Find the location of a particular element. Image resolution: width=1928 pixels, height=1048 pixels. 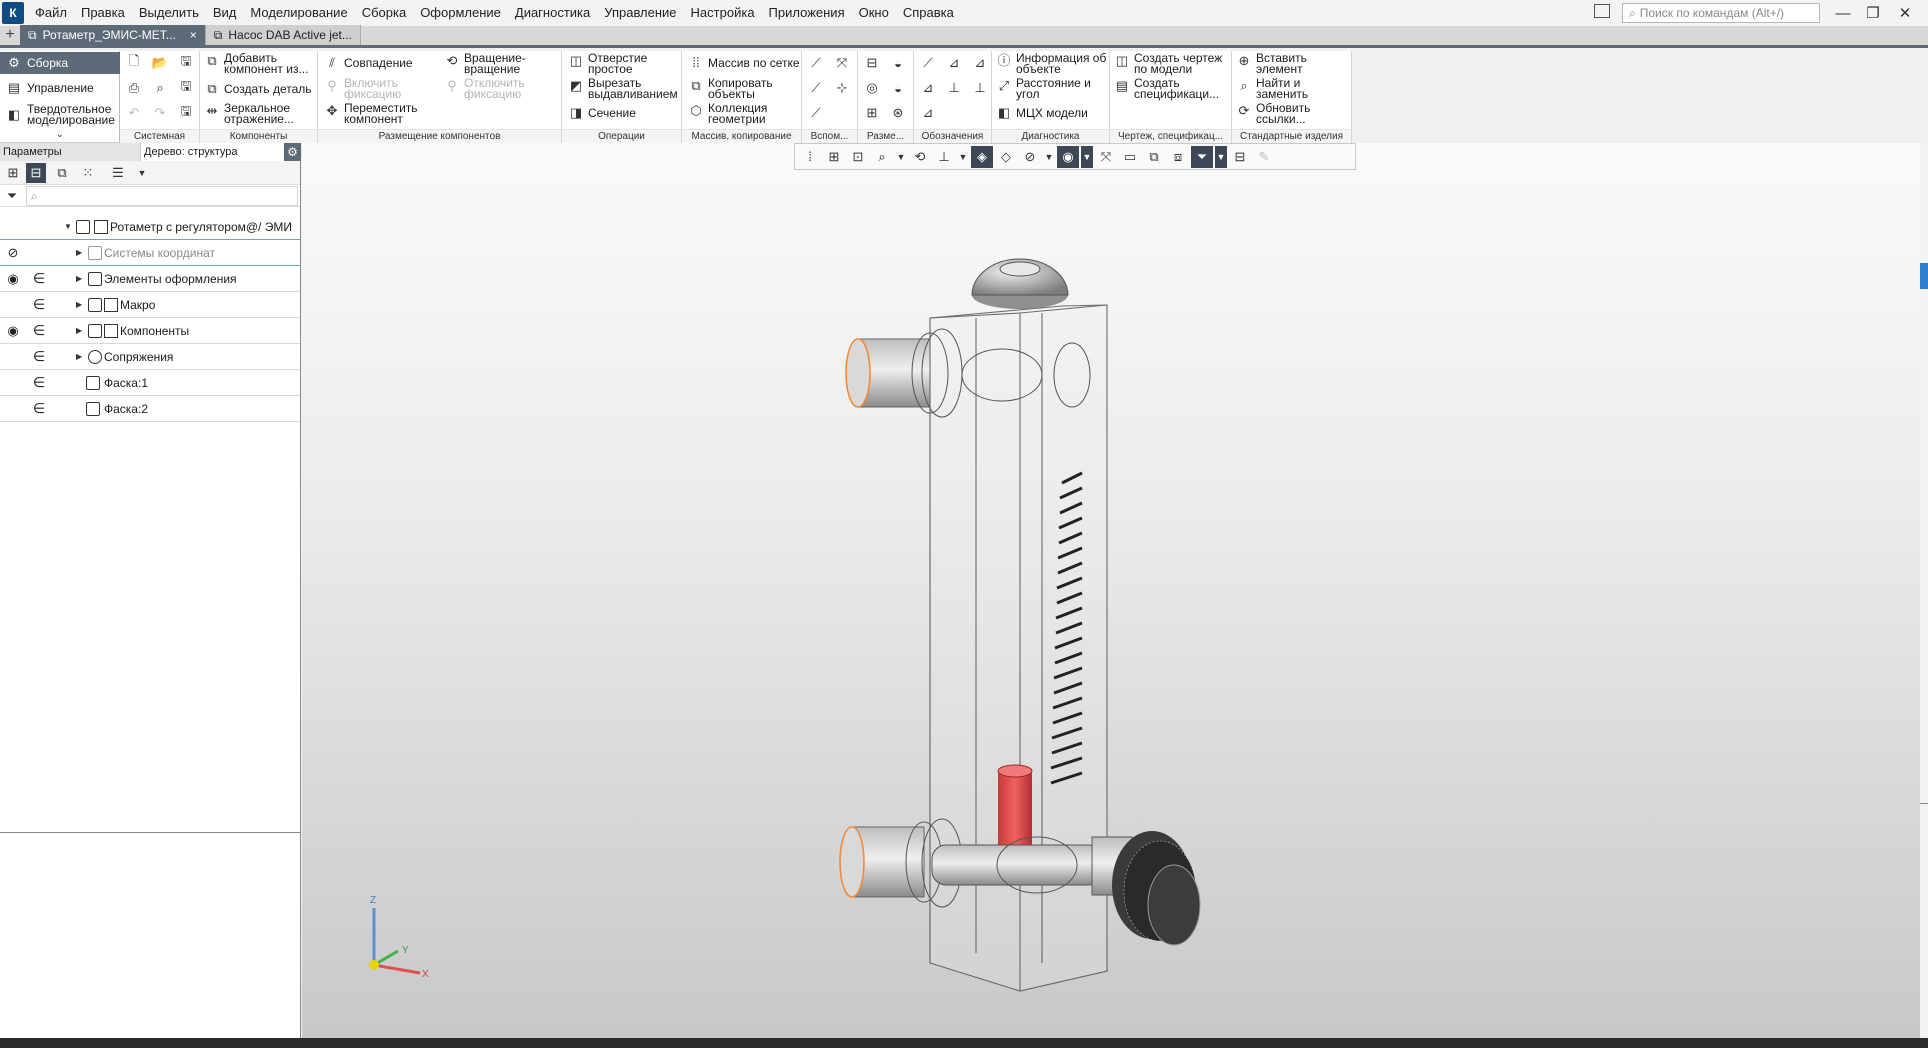

menu-design: Оформление is located at coordinates (460, 13).